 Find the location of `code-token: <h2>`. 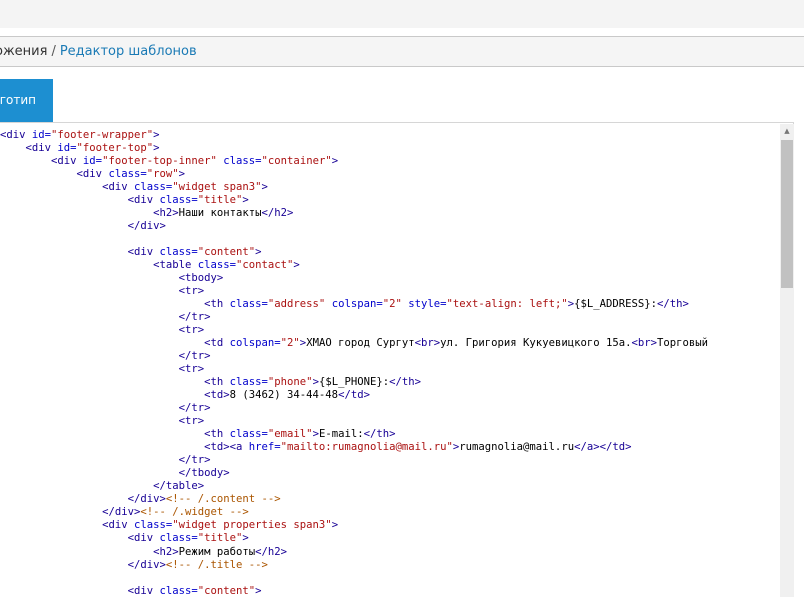

code-token: <h2> is located at coordinates (166, 551).